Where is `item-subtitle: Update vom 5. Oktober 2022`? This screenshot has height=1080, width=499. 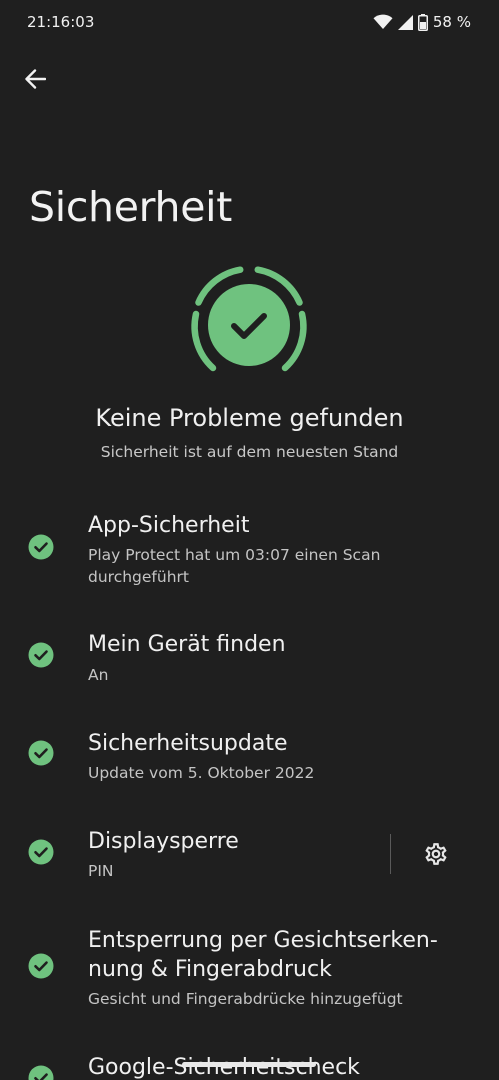 item-subtitle: Update vom 5. Oktober 2022 is located at coordinates (201, 773).